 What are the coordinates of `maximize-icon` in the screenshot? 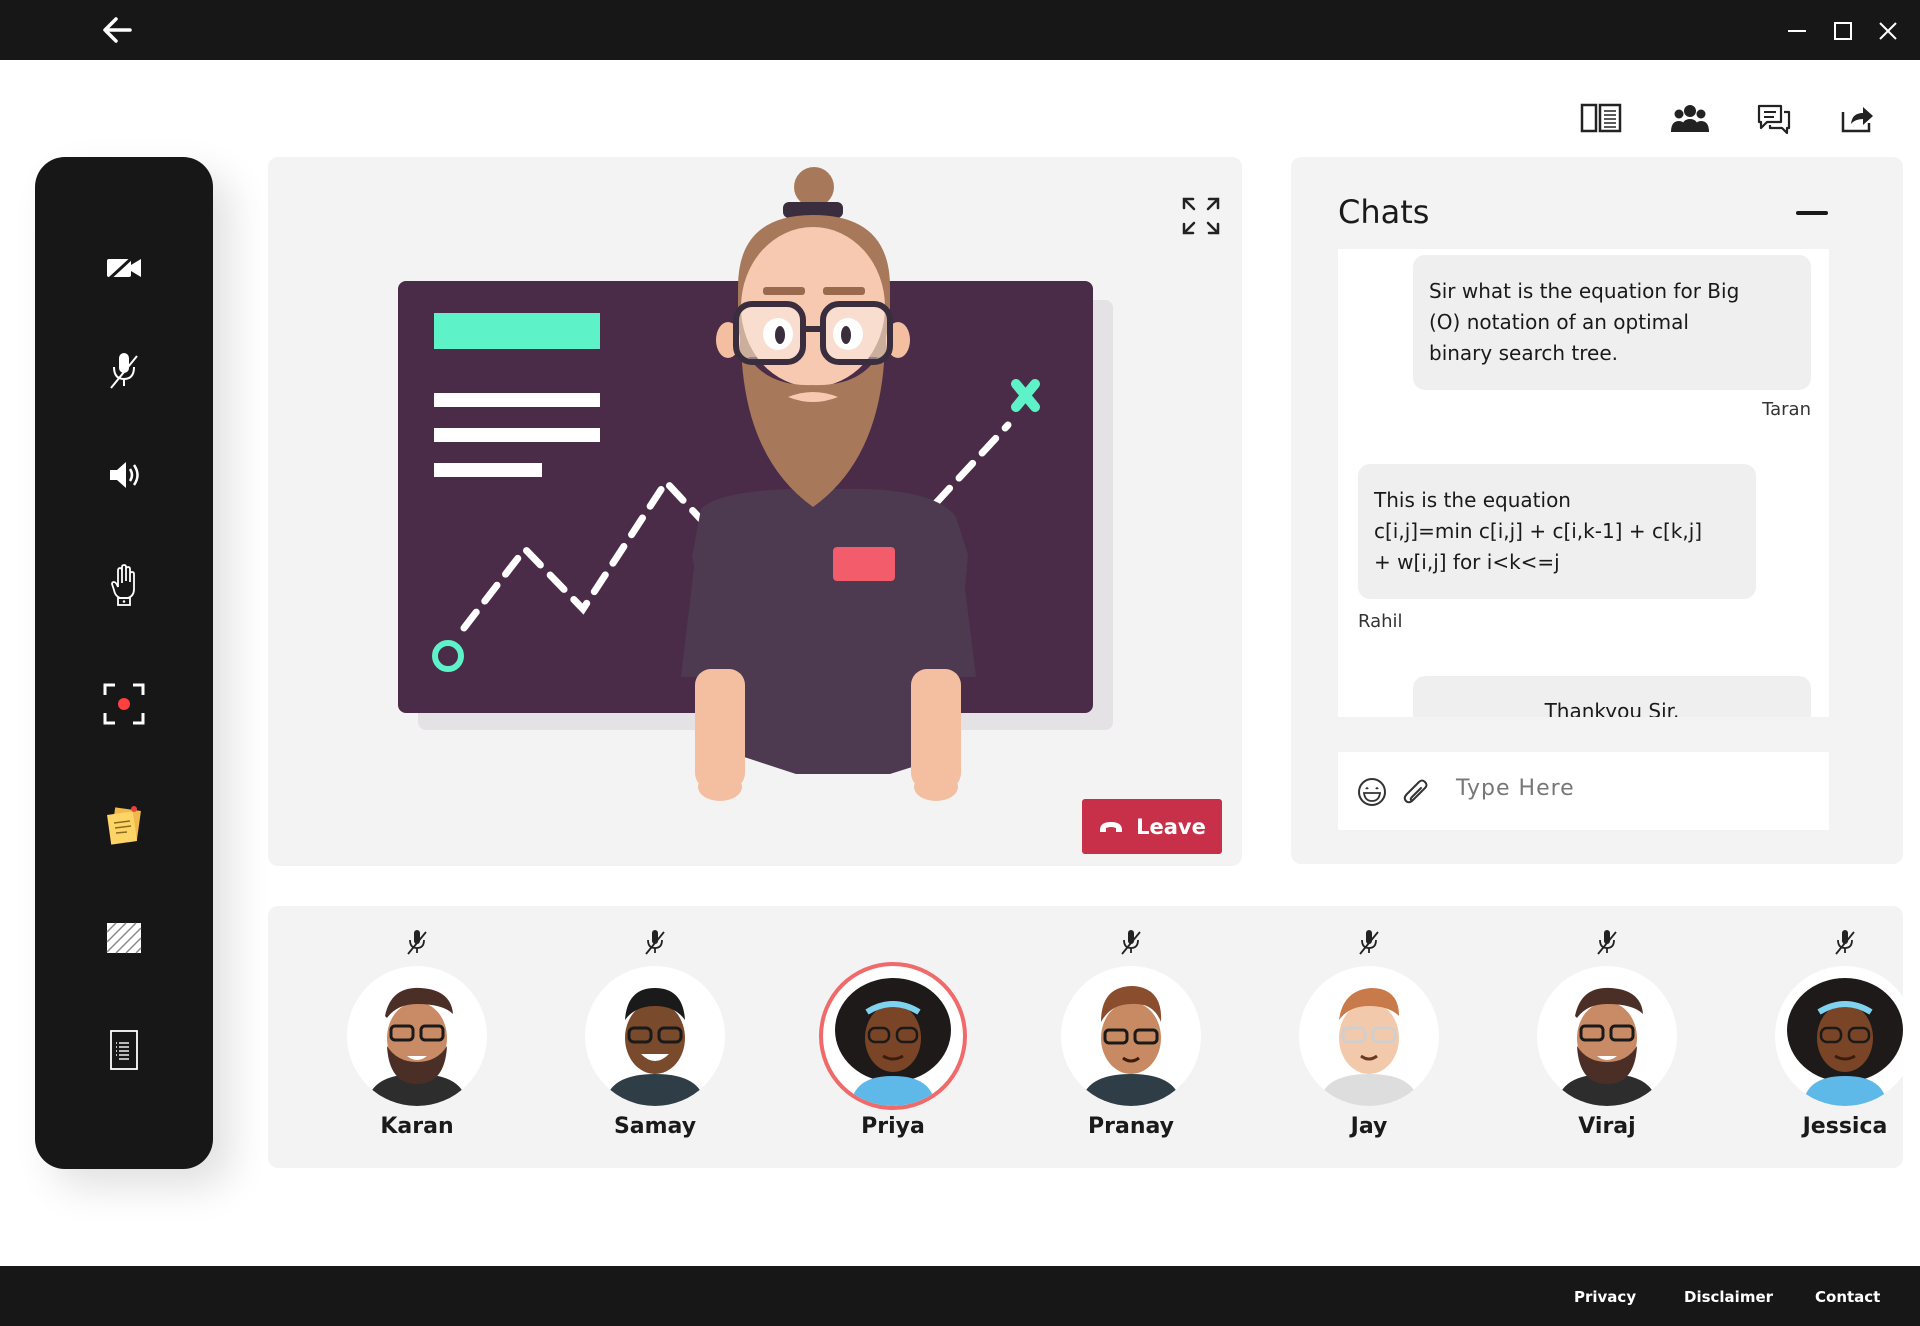 It's located at (1843, 30).